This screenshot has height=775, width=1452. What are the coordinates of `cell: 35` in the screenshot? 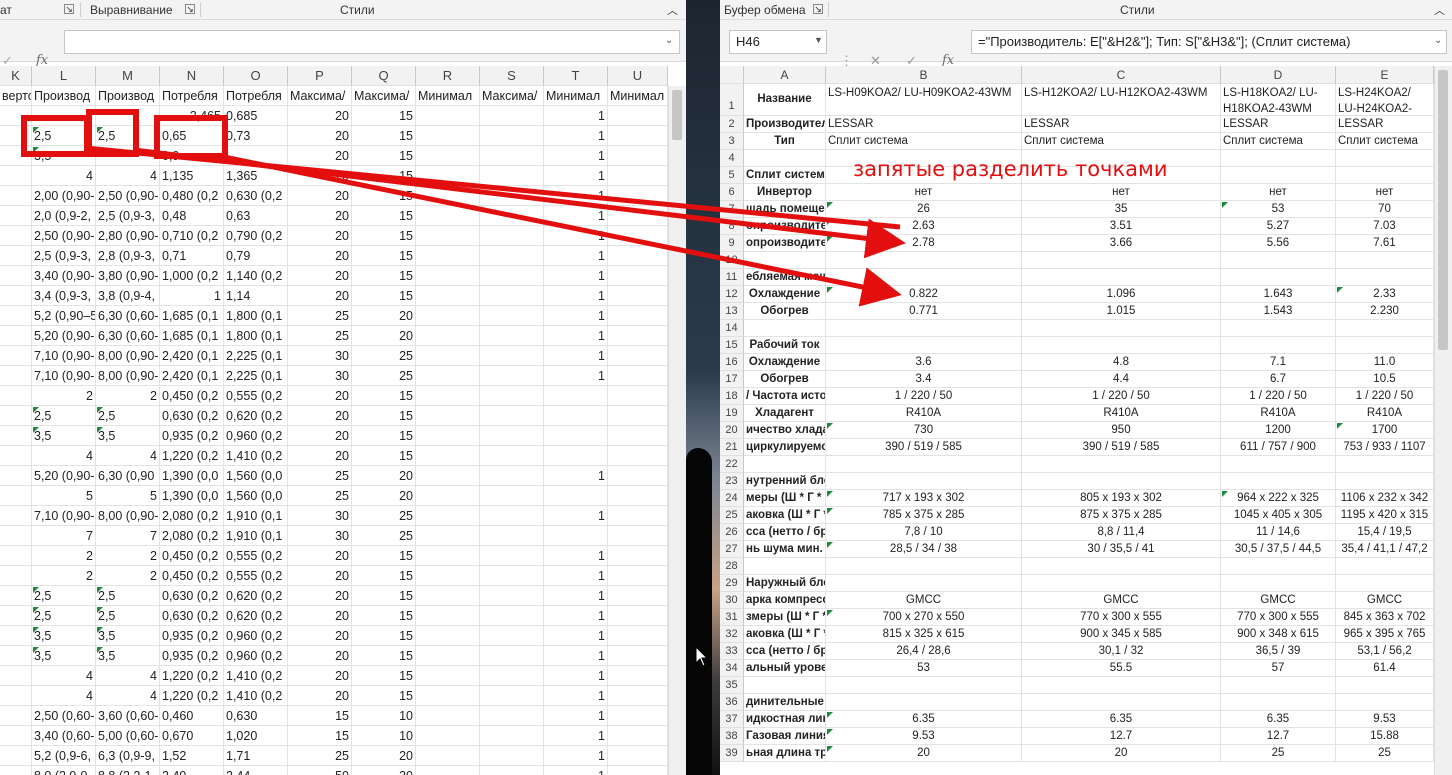 It's located at (1121, 209).